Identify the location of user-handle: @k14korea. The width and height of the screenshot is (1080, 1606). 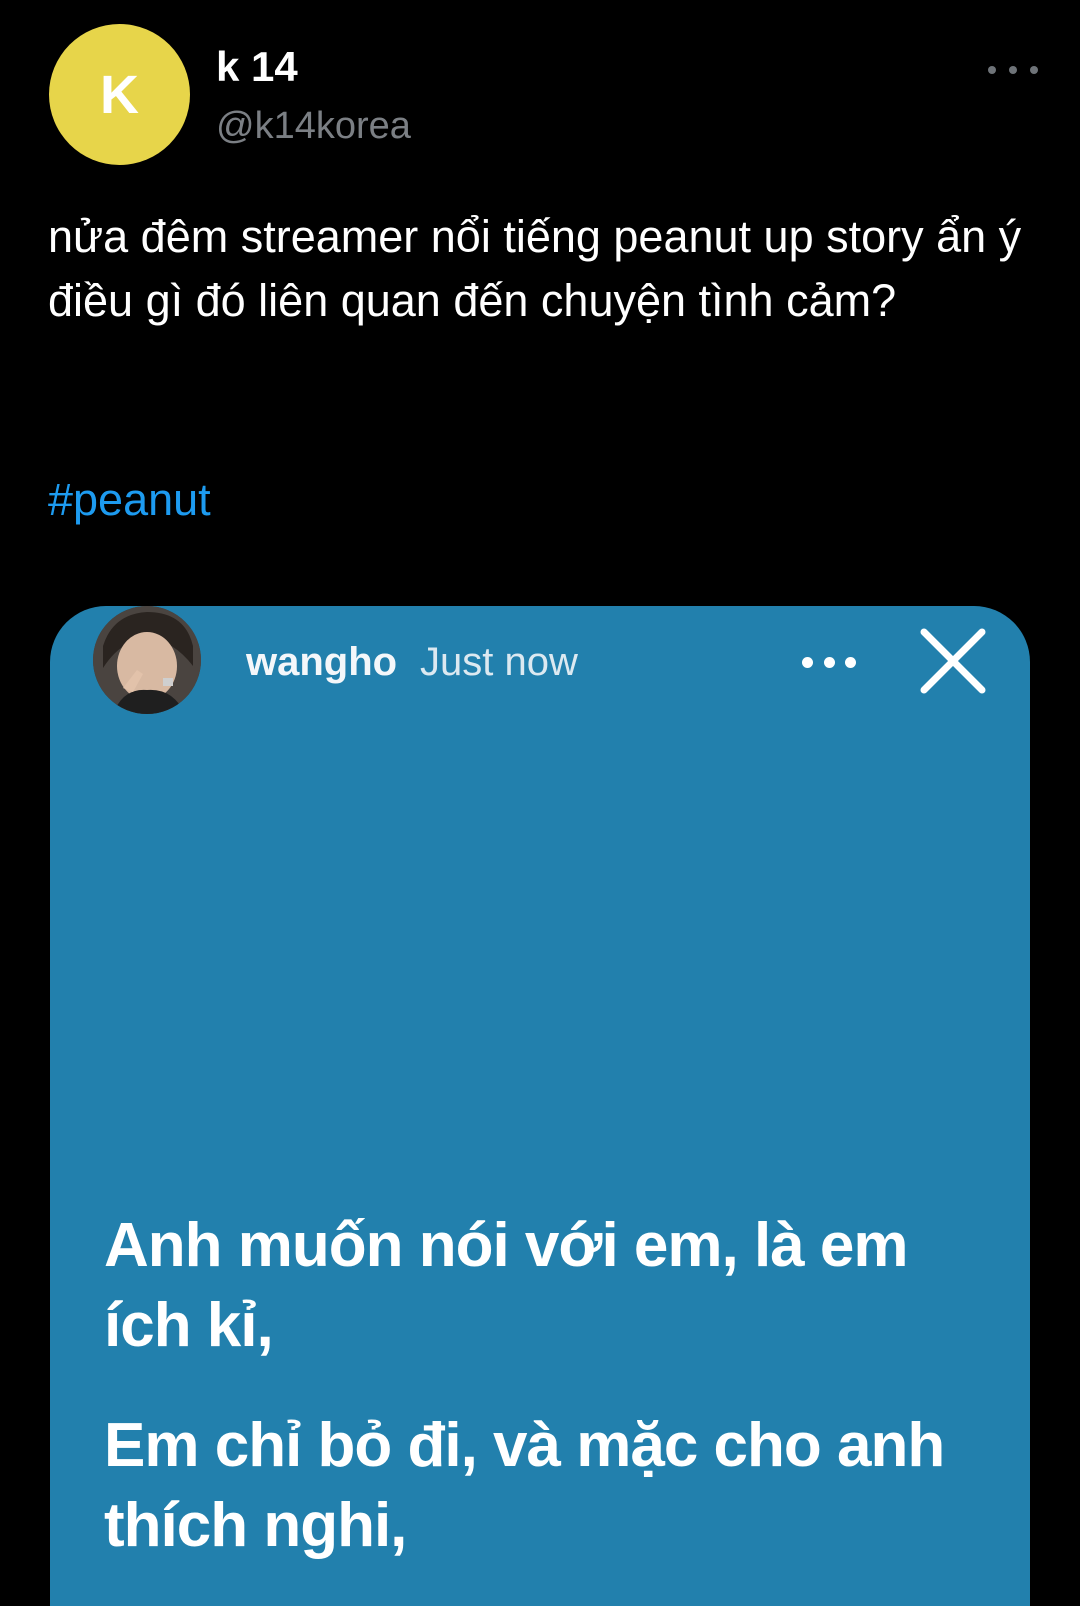
(313, 126).